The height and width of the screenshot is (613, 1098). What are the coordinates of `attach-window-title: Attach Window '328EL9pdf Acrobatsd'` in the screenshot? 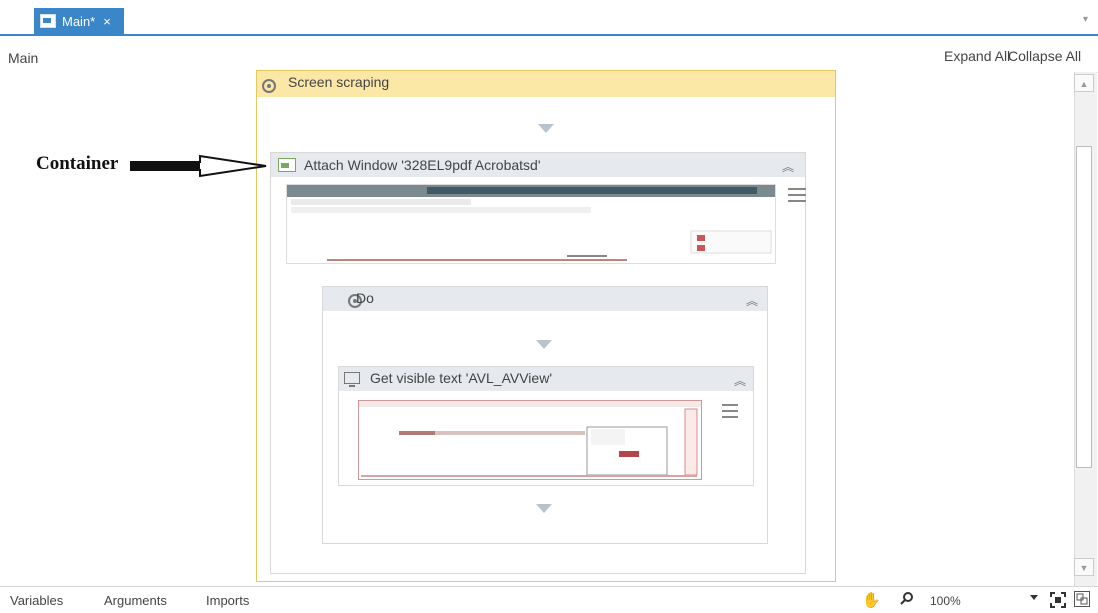 It's located at (422, 165).